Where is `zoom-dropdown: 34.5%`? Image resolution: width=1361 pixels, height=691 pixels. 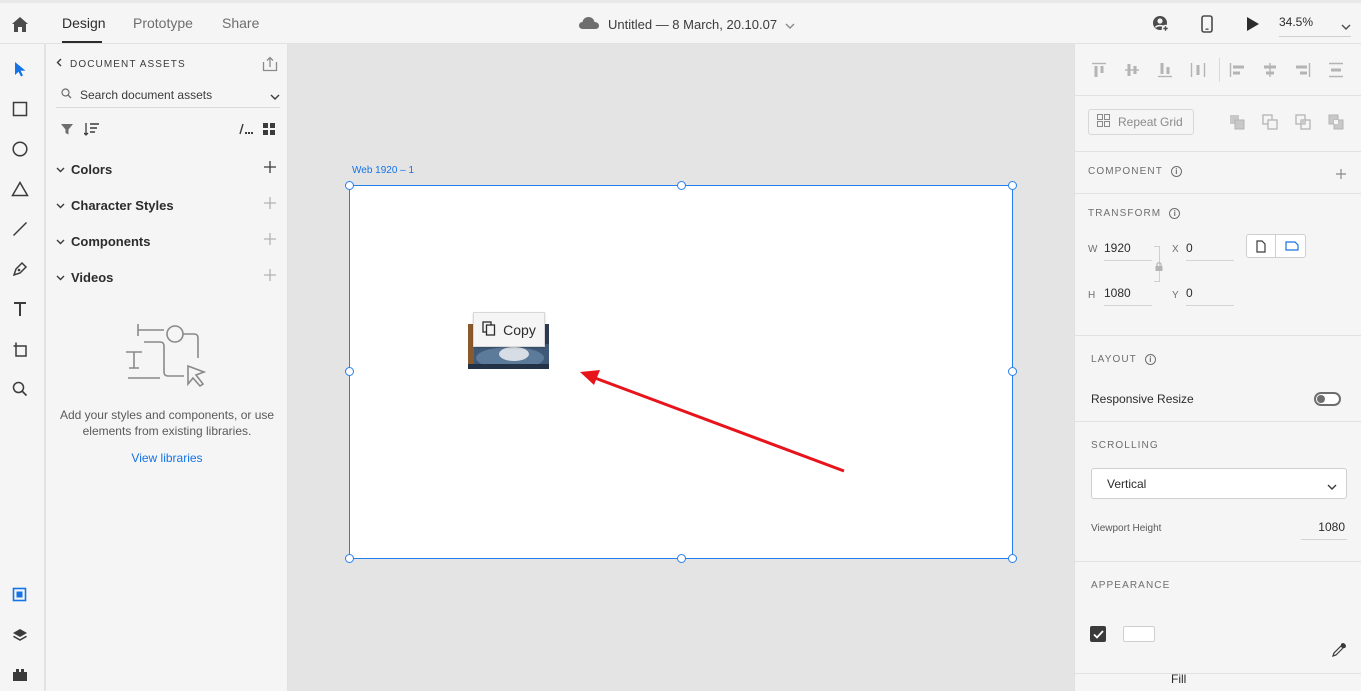 zoom-dropdown: 34.5% is located at coordinates (1315, 26).